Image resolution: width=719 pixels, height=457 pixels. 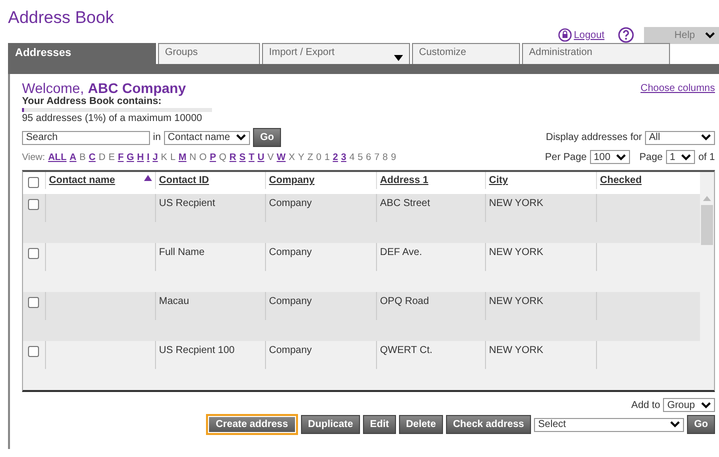 I want to click on letter-link: R, so click(x=232, y=157).